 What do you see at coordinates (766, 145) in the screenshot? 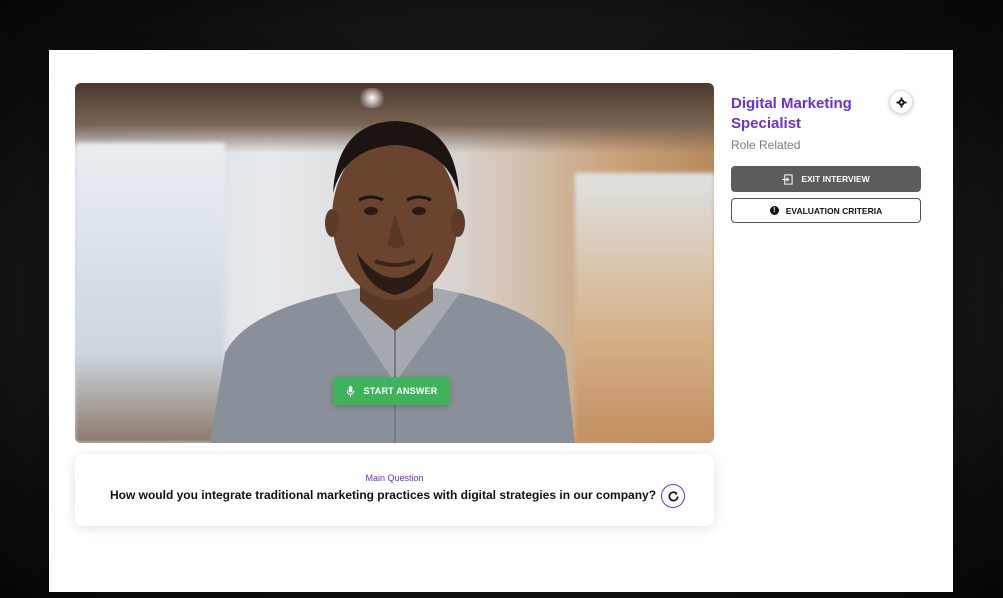
I see `role-category: Role Related` at bounding box center [766, 145].